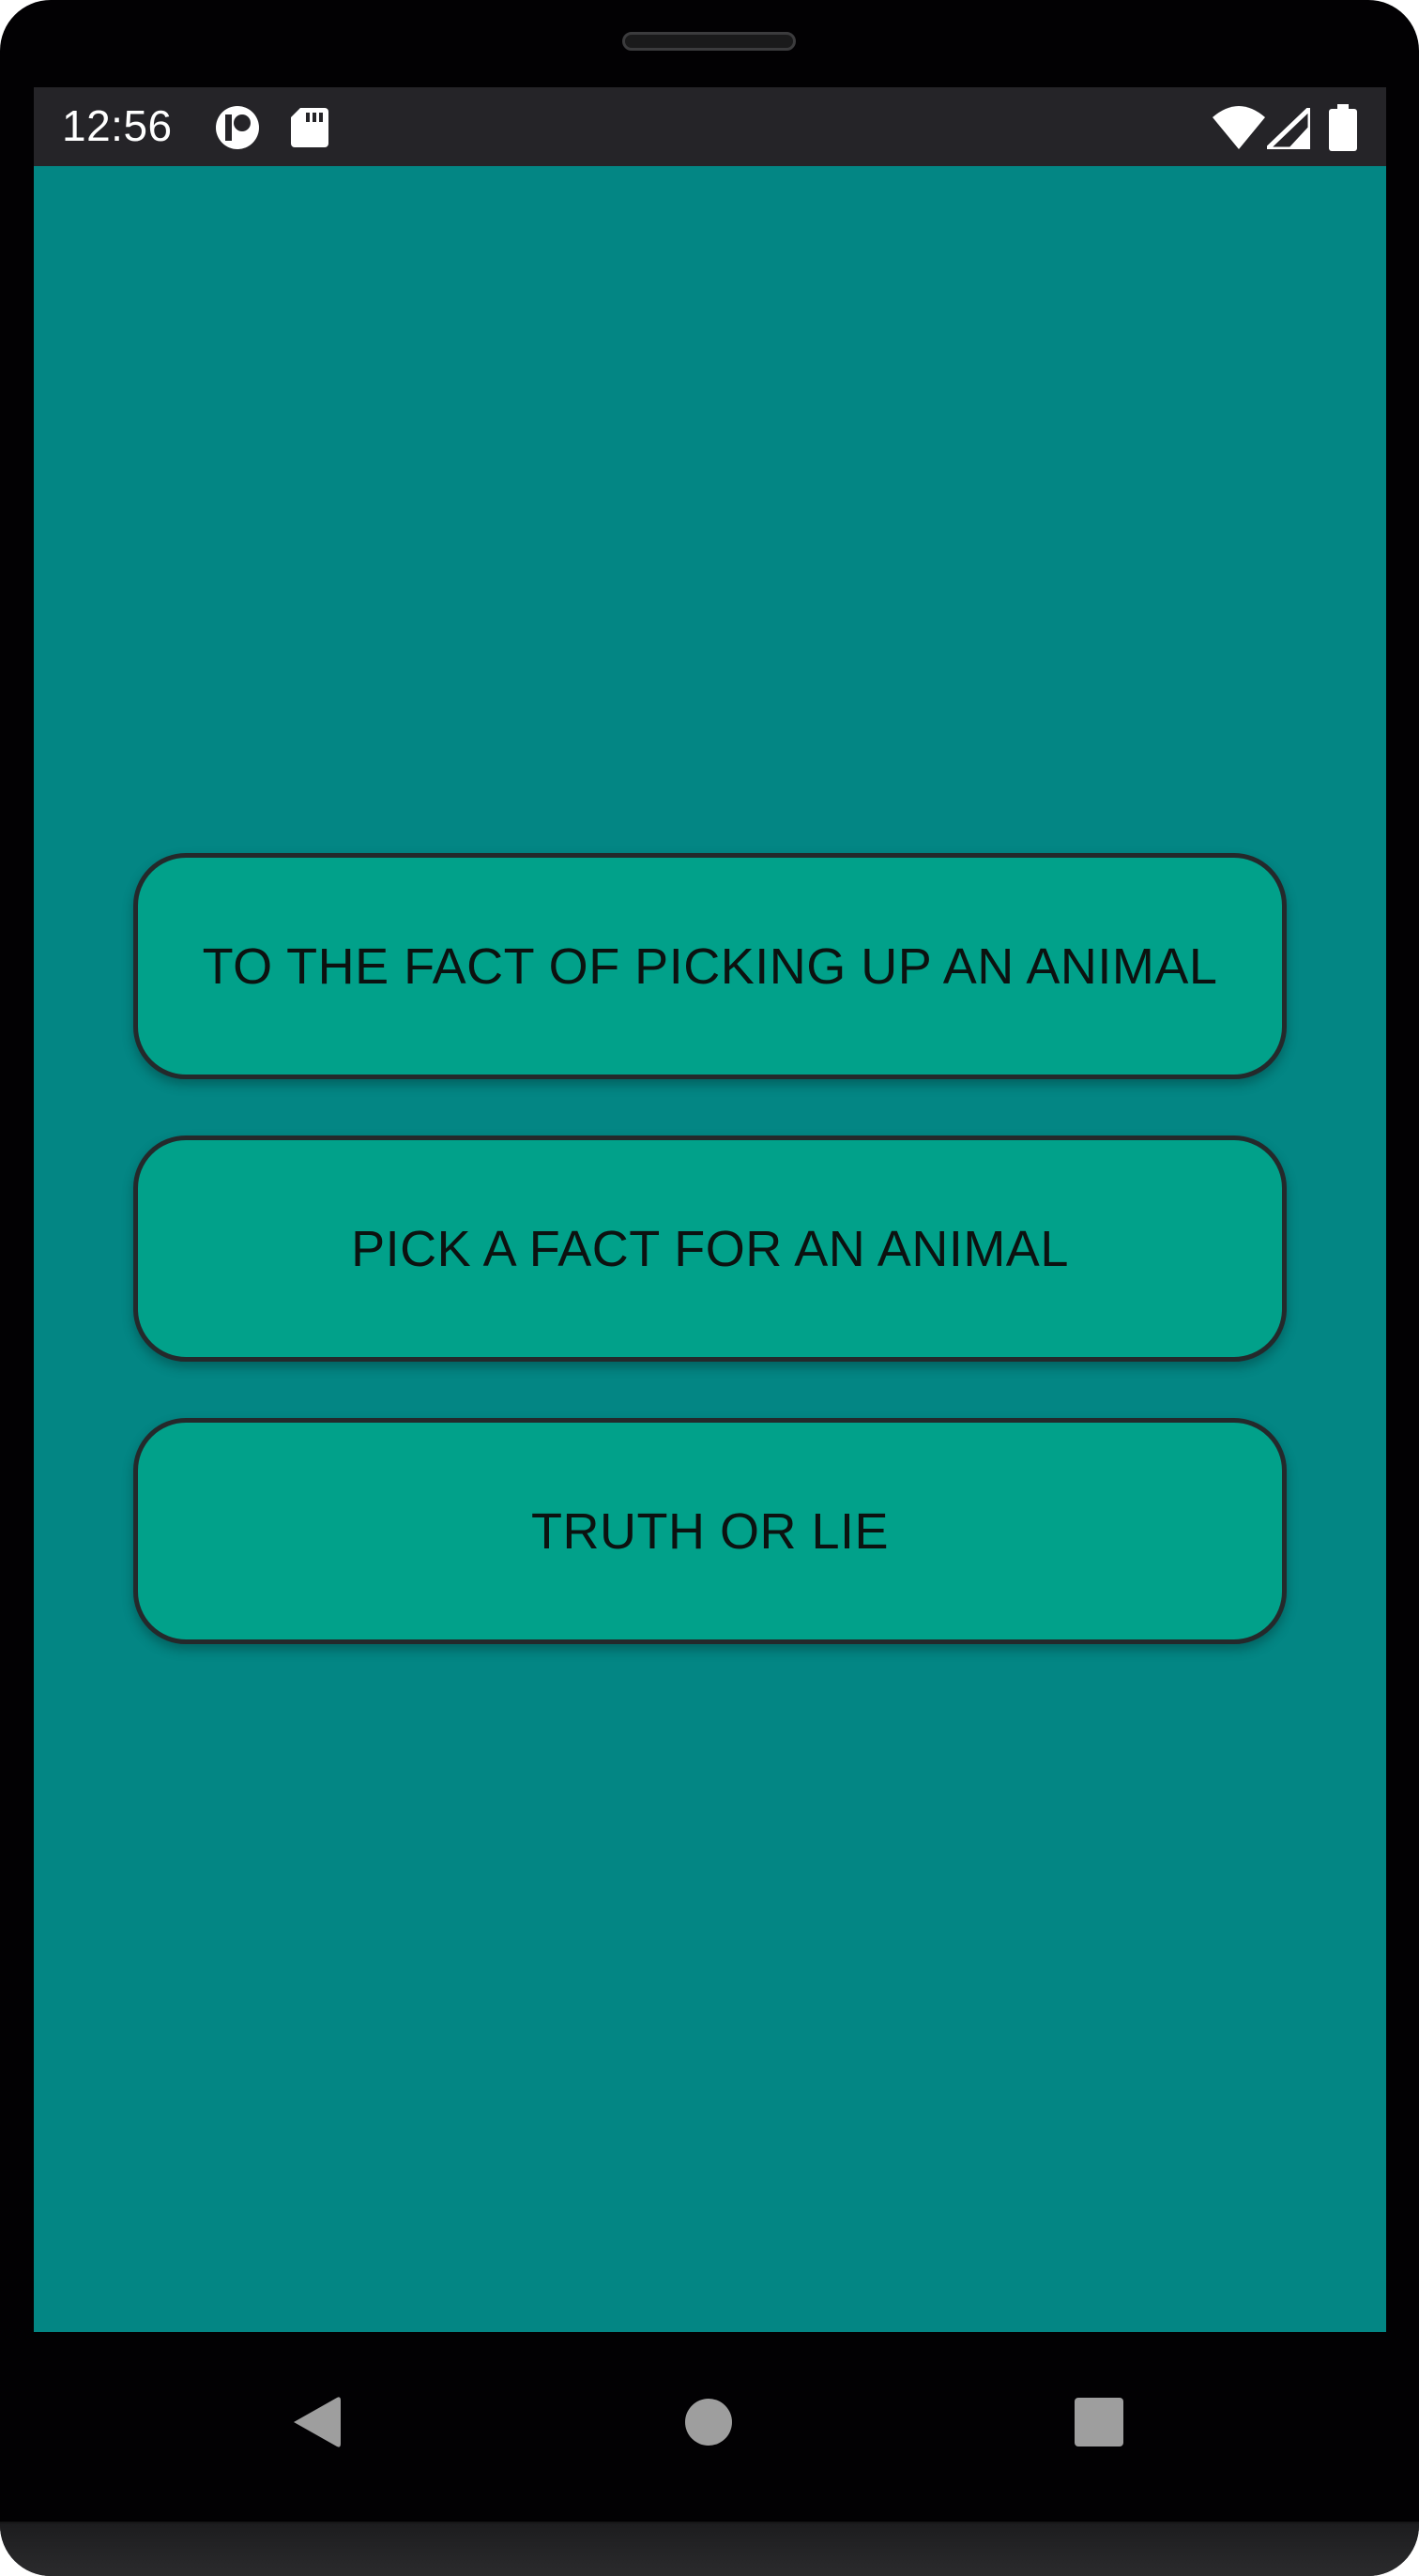 Image resolution: width=1419 pixels, height=2576 pixels. I want to click on battery-icon, so click(1343, 130).